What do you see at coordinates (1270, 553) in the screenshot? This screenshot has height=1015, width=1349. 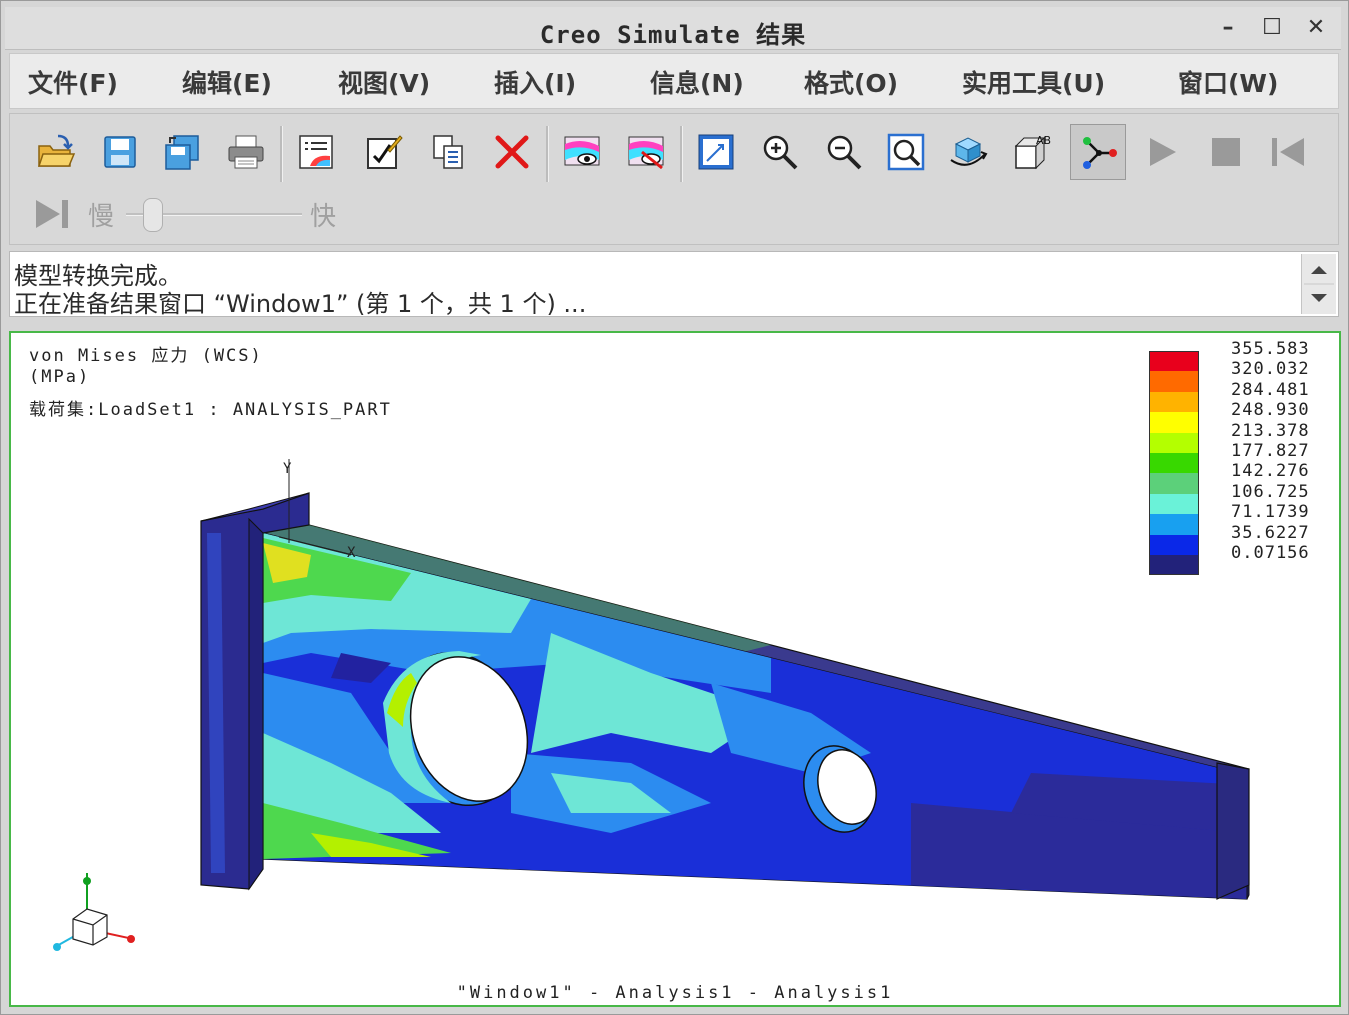 I see `legend-value: 0.07156` at bounding box center [1270, 553].